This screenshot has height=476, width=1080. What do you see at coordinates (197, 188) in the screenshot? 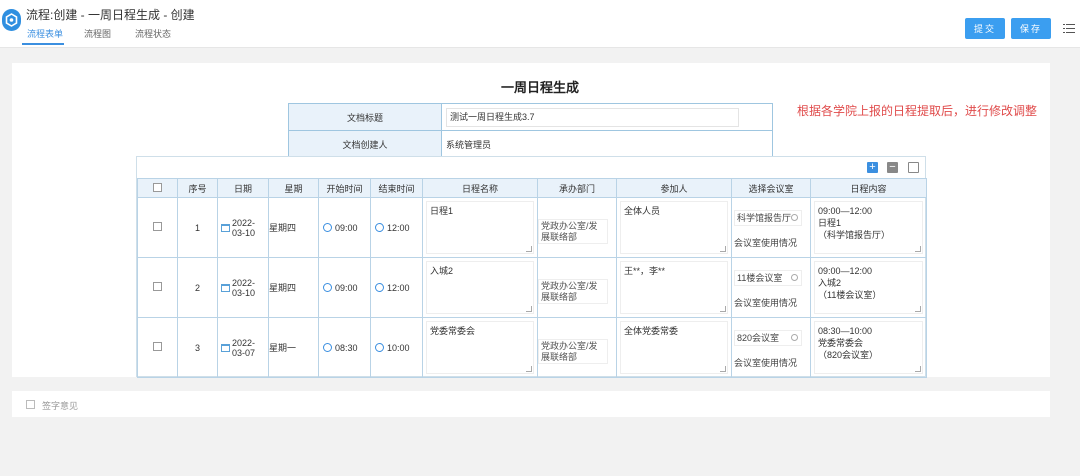
I see `col-header-no: 序号` at bounding box center [197, 188].